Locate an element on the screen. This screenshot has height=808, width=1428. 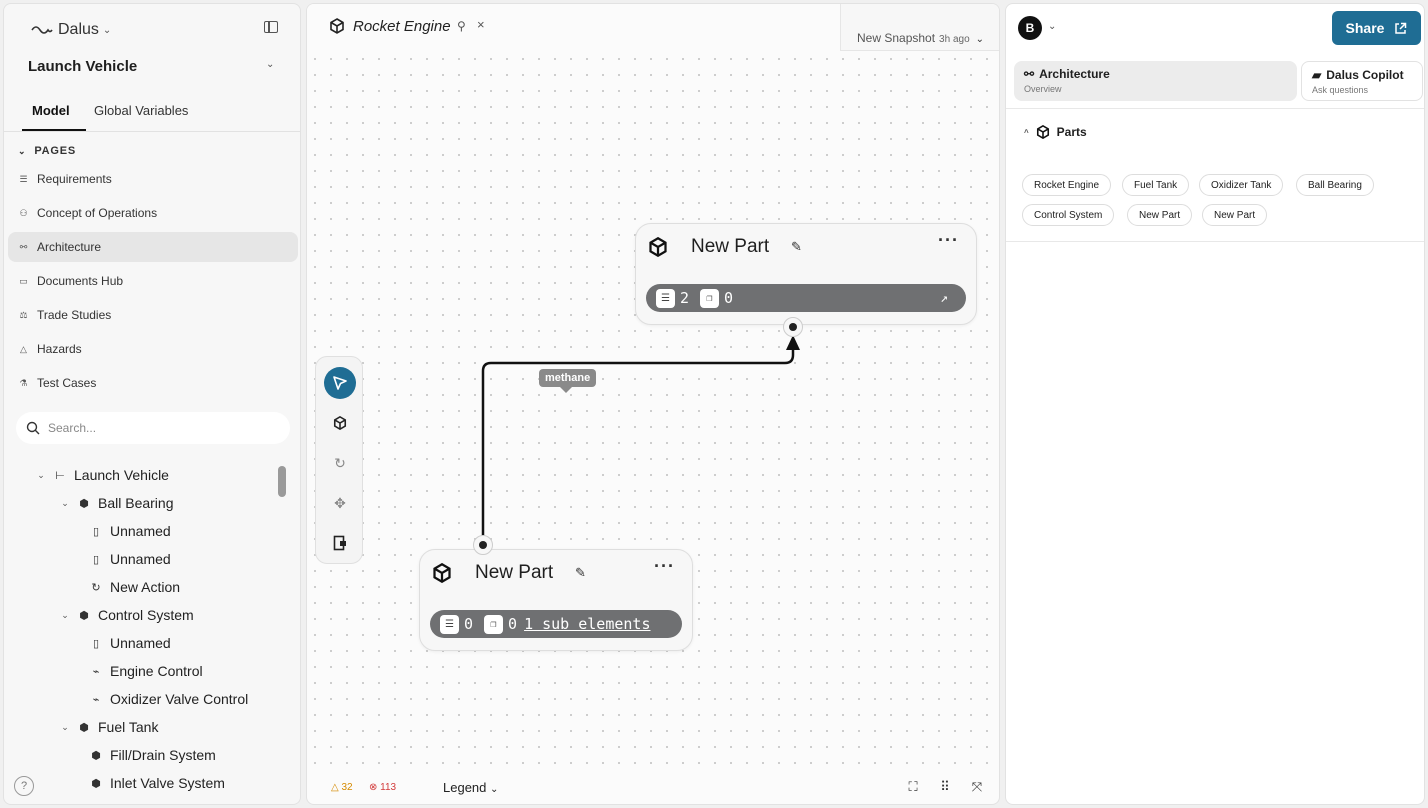
share-label: Share is located at coordinates (1365, 28).